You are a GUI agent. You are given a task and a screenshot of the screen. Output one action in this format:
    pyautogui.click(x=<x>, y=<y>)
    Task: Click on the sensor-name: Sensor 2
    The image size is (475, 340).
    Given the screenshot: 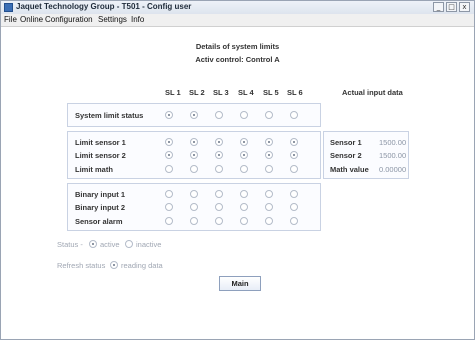 What is the action you would take?
    pyautogui.click(x=346, y=155)
    